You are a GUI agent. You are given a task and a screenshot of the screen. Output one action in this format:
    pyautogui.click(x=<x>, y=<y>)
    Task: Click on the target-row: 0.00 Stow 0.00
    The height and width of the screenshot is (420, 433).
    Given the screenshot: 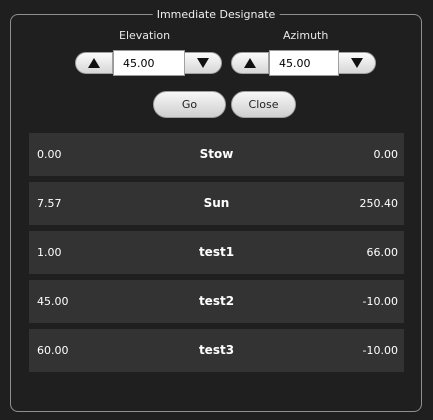 What is the action you would take?
    pyautogui.click(x=216, y=154)
    